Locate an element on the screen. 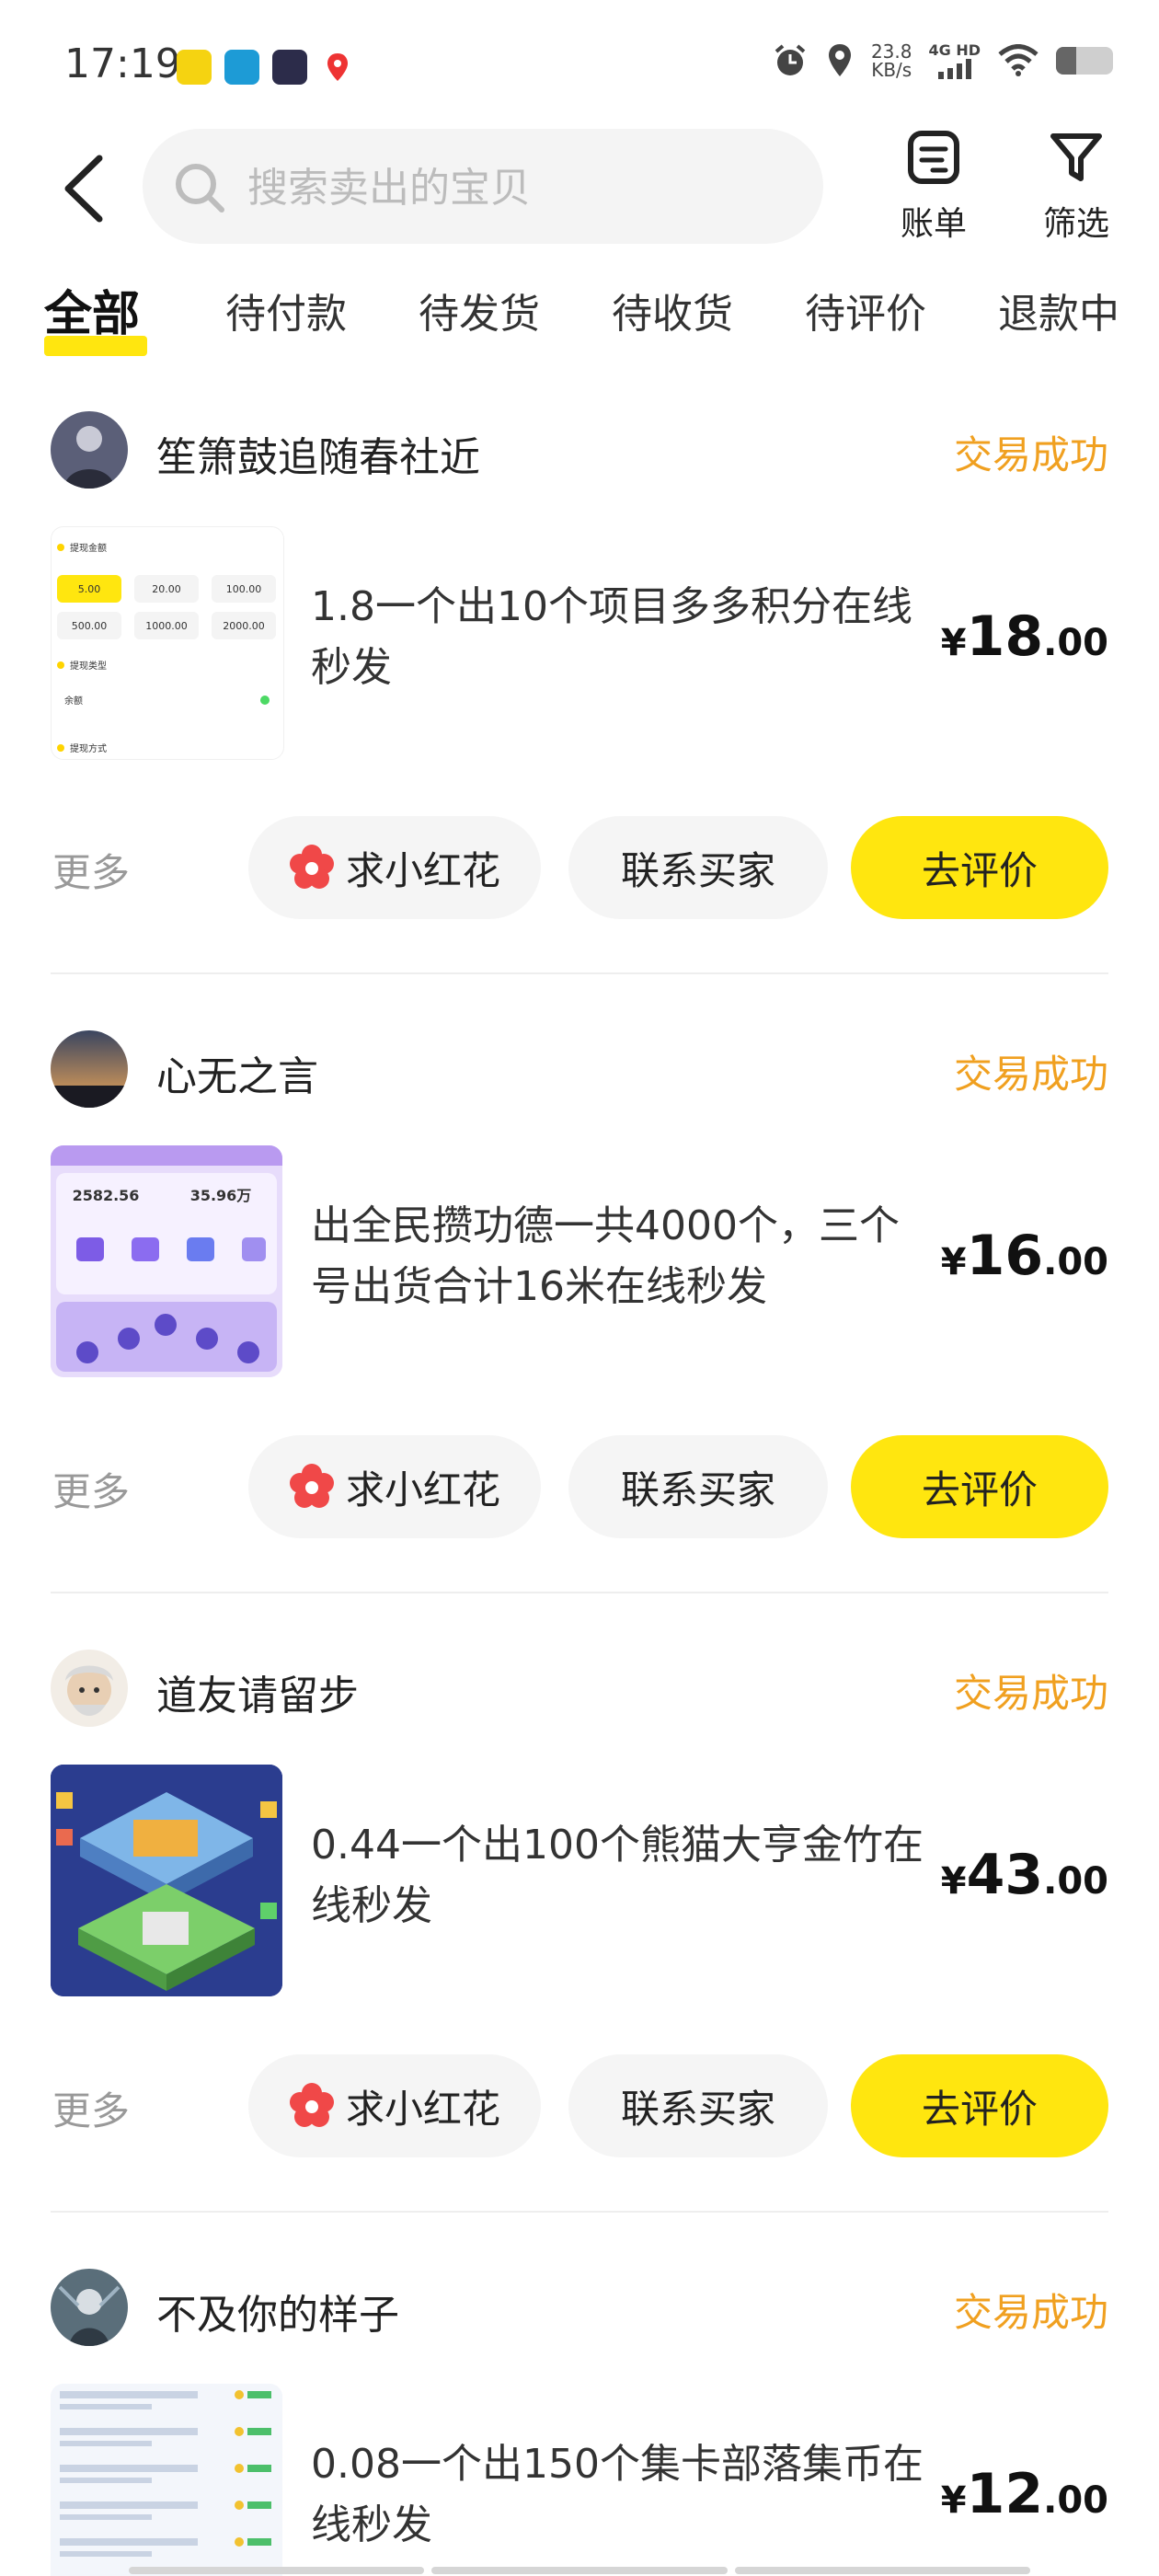  location-icon is located at coordinates (839, 60).